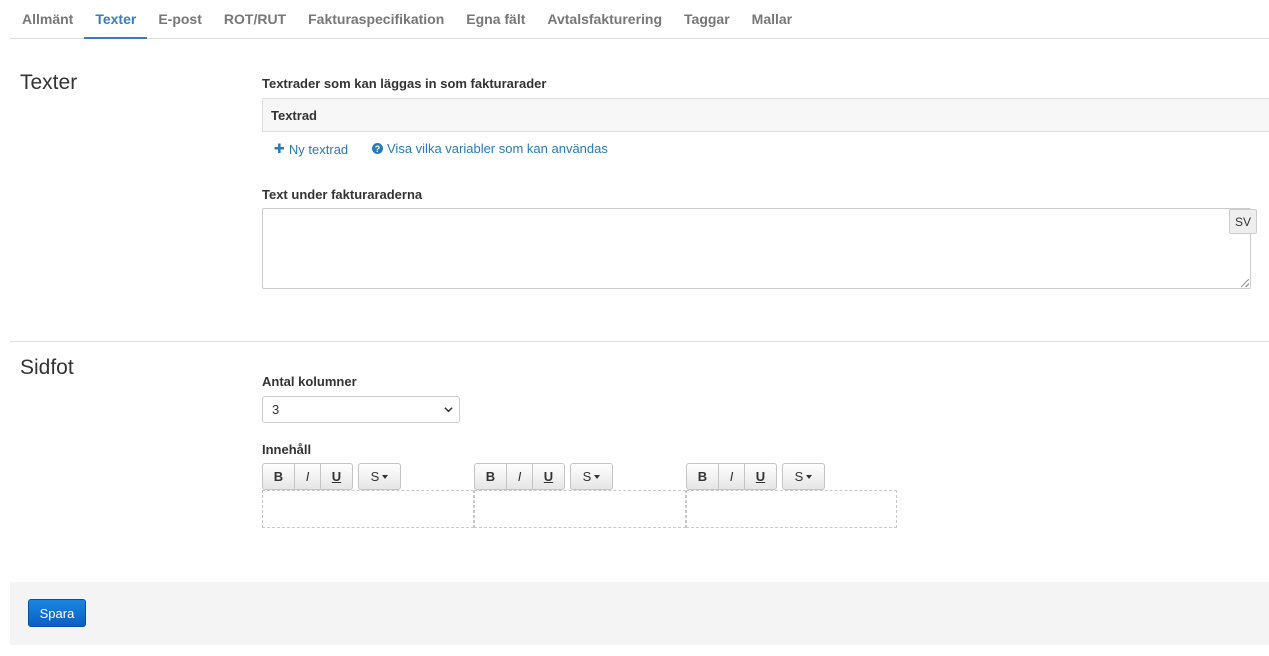  What do you see at coordinates (756, 248) in the screenshot?
I see `text-under-textarea` at bounding box center [756, 248].